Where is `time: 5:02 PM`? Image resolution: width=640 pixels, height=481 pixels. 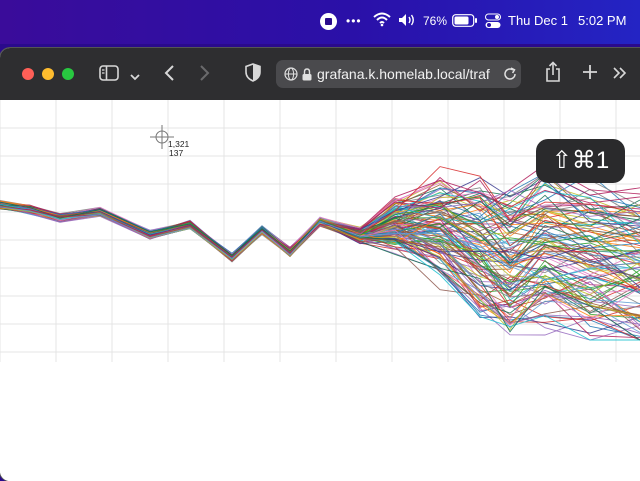 time: 5:02 PM is located at coordinates (602, 20).